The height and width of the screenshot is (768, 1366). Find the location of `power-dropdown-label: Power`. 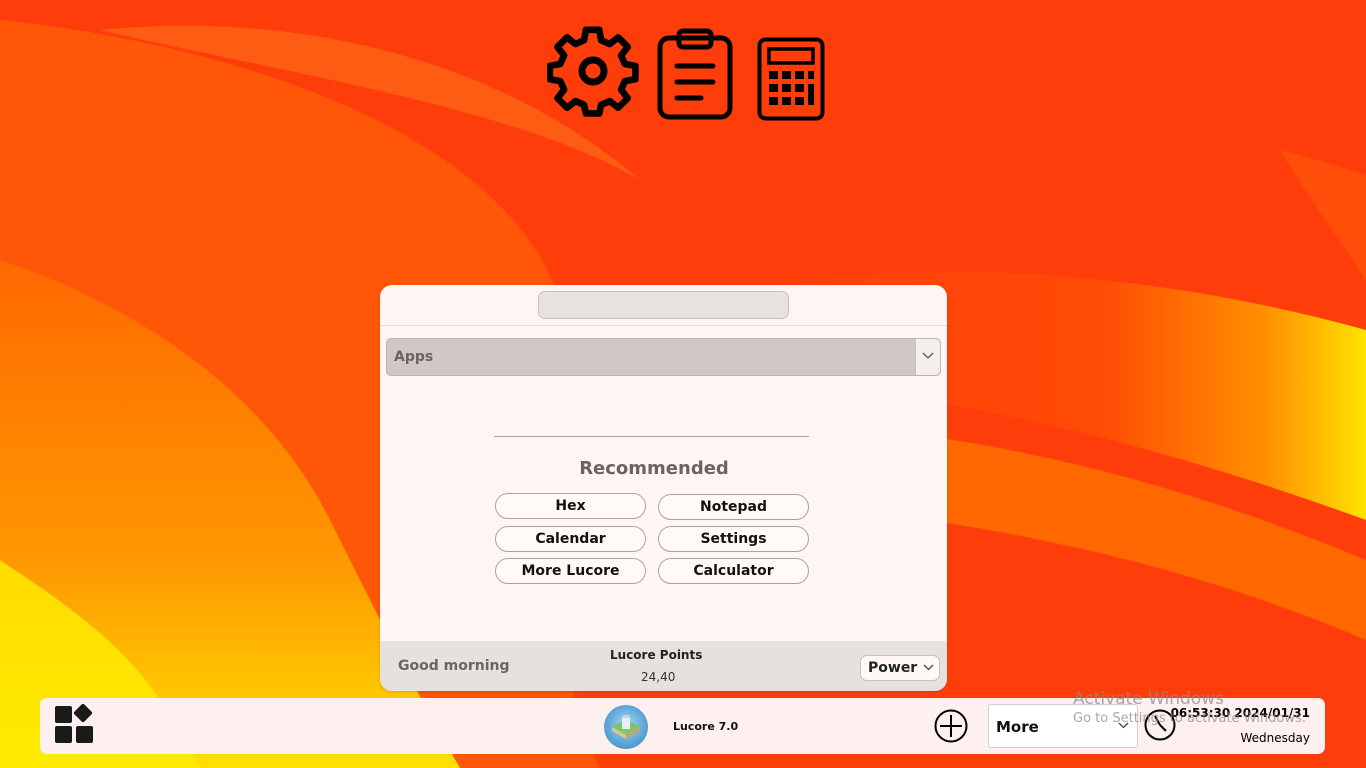

power-dropdown-label: Power is located at coordinates (893, 668).